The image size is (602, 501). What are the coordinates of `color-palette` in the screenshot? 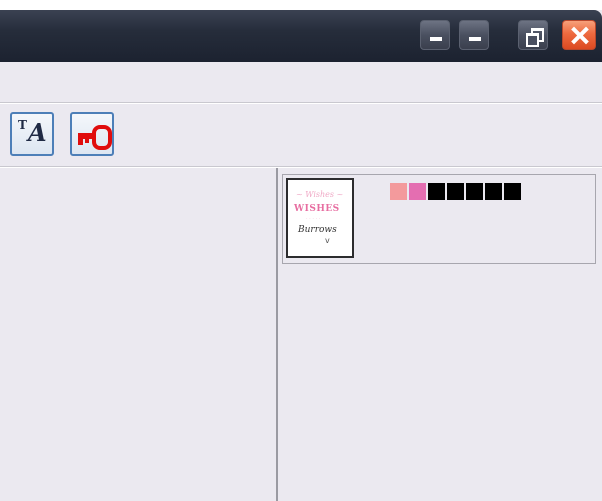 It's located at (455, 192).